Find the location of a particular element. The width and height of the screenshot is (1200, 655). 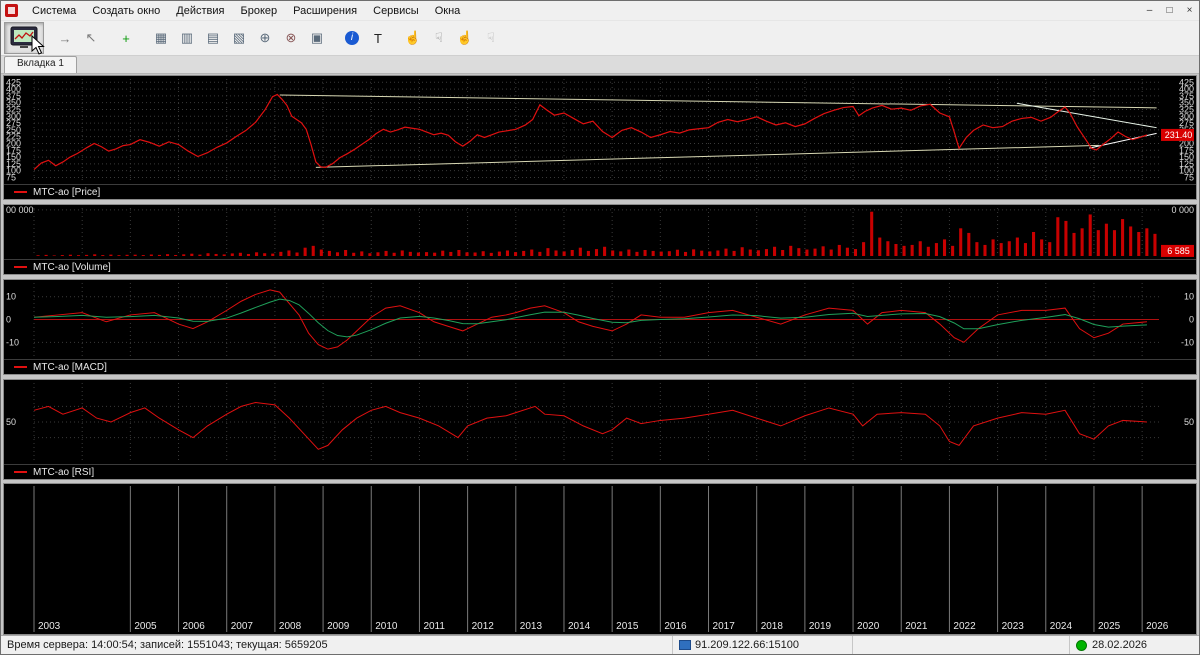

zoom-in-icon: ⊕ is located at coordinates (265, 37).